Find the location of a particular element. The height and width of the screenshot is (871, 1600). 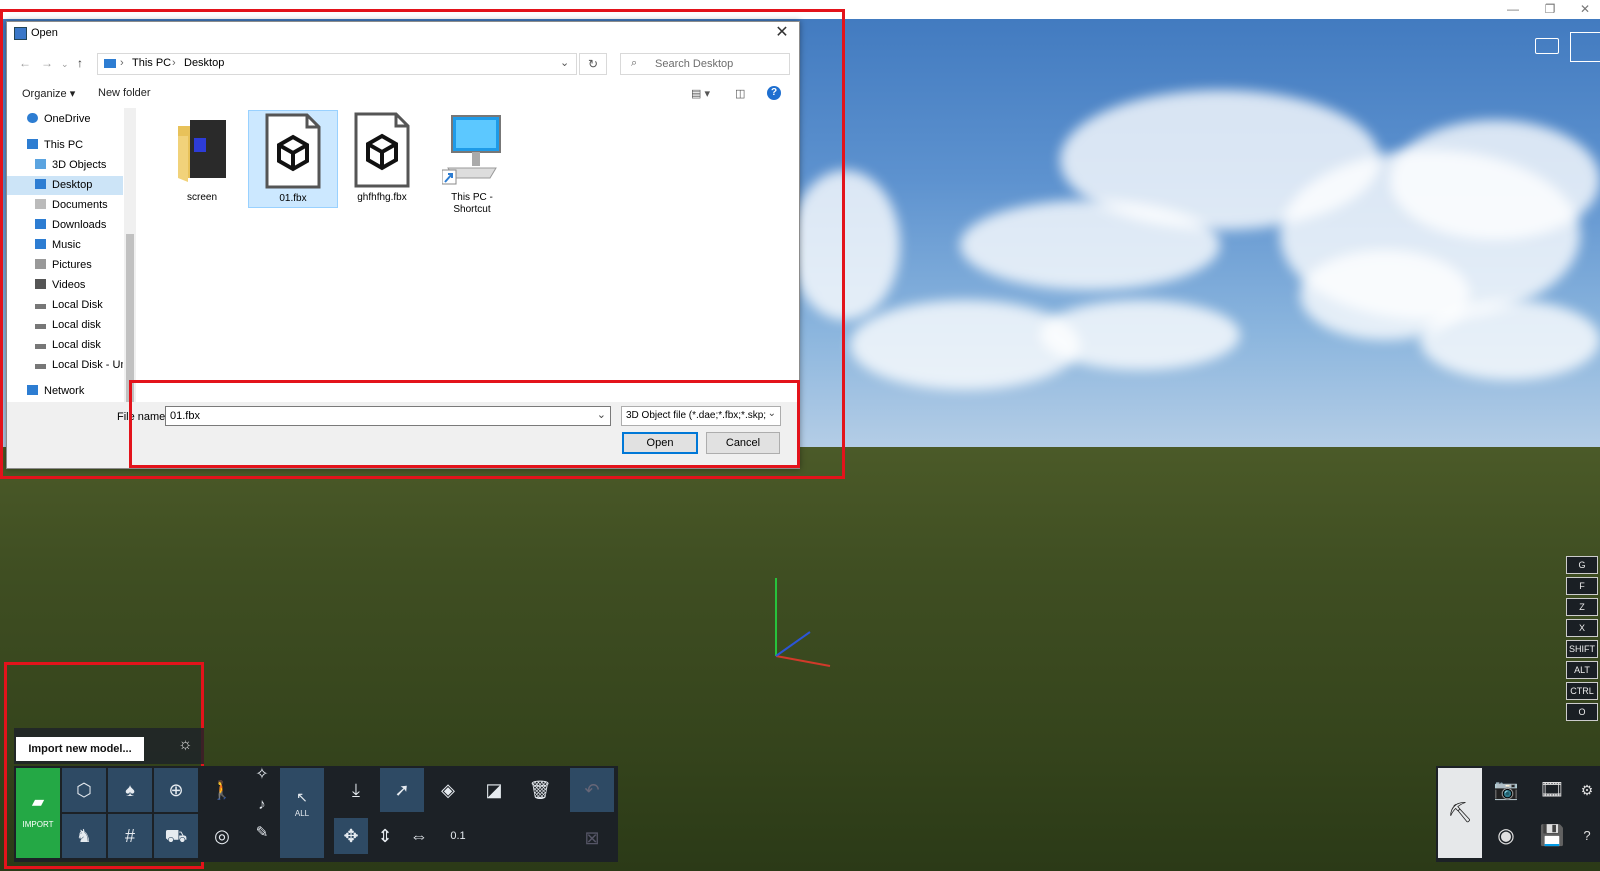

house-model-icon: ⬡ is located at coordinates (84, 790).